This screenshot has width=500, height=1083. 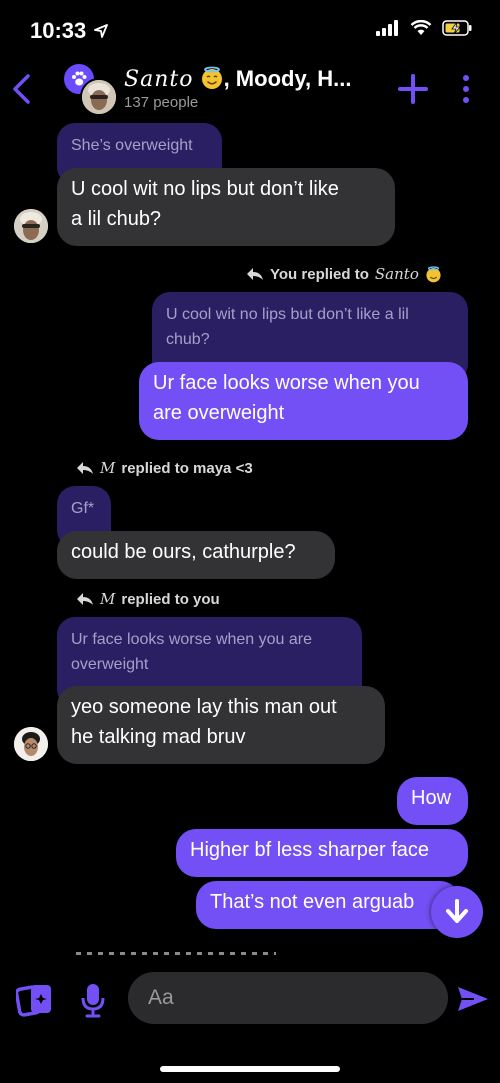 I want to click on reply-indicator: You replied to Santo, so click(x=344, y=274).